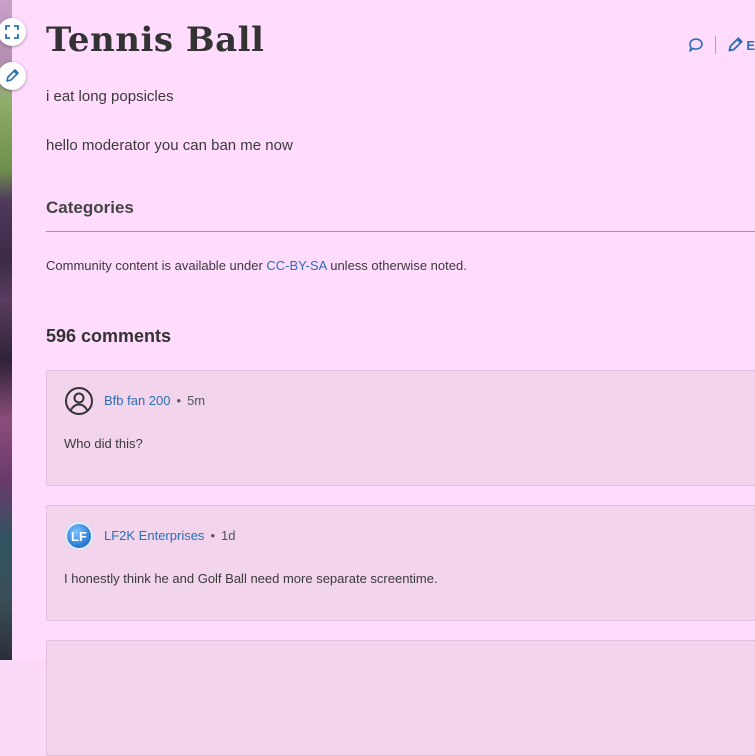 The height and width of the screenshot is (756, 755). Describe the element at coordinates (110, 96) in the screenshot. I see `article-paragraph: i eat long popsicles` at that location.